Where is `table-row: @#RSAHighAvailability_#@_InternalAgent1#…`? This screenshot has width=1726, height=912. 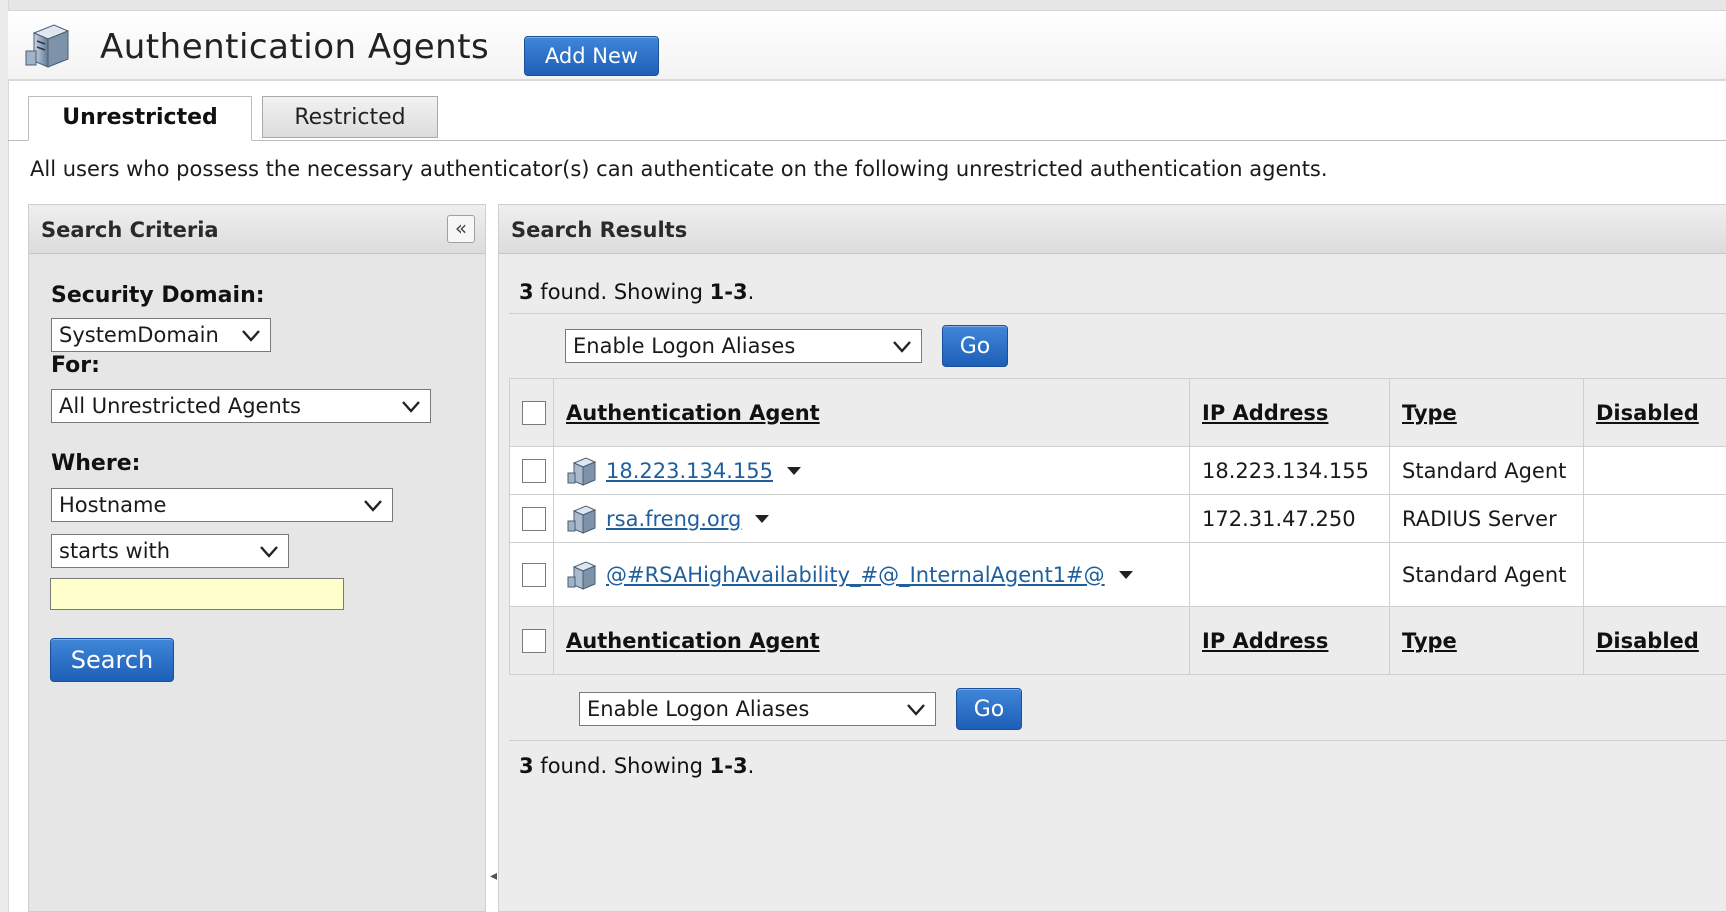
table-row: @#RSAHighAvailability_#@_InternalAgent1#… is located at coordinates (1117, 574).